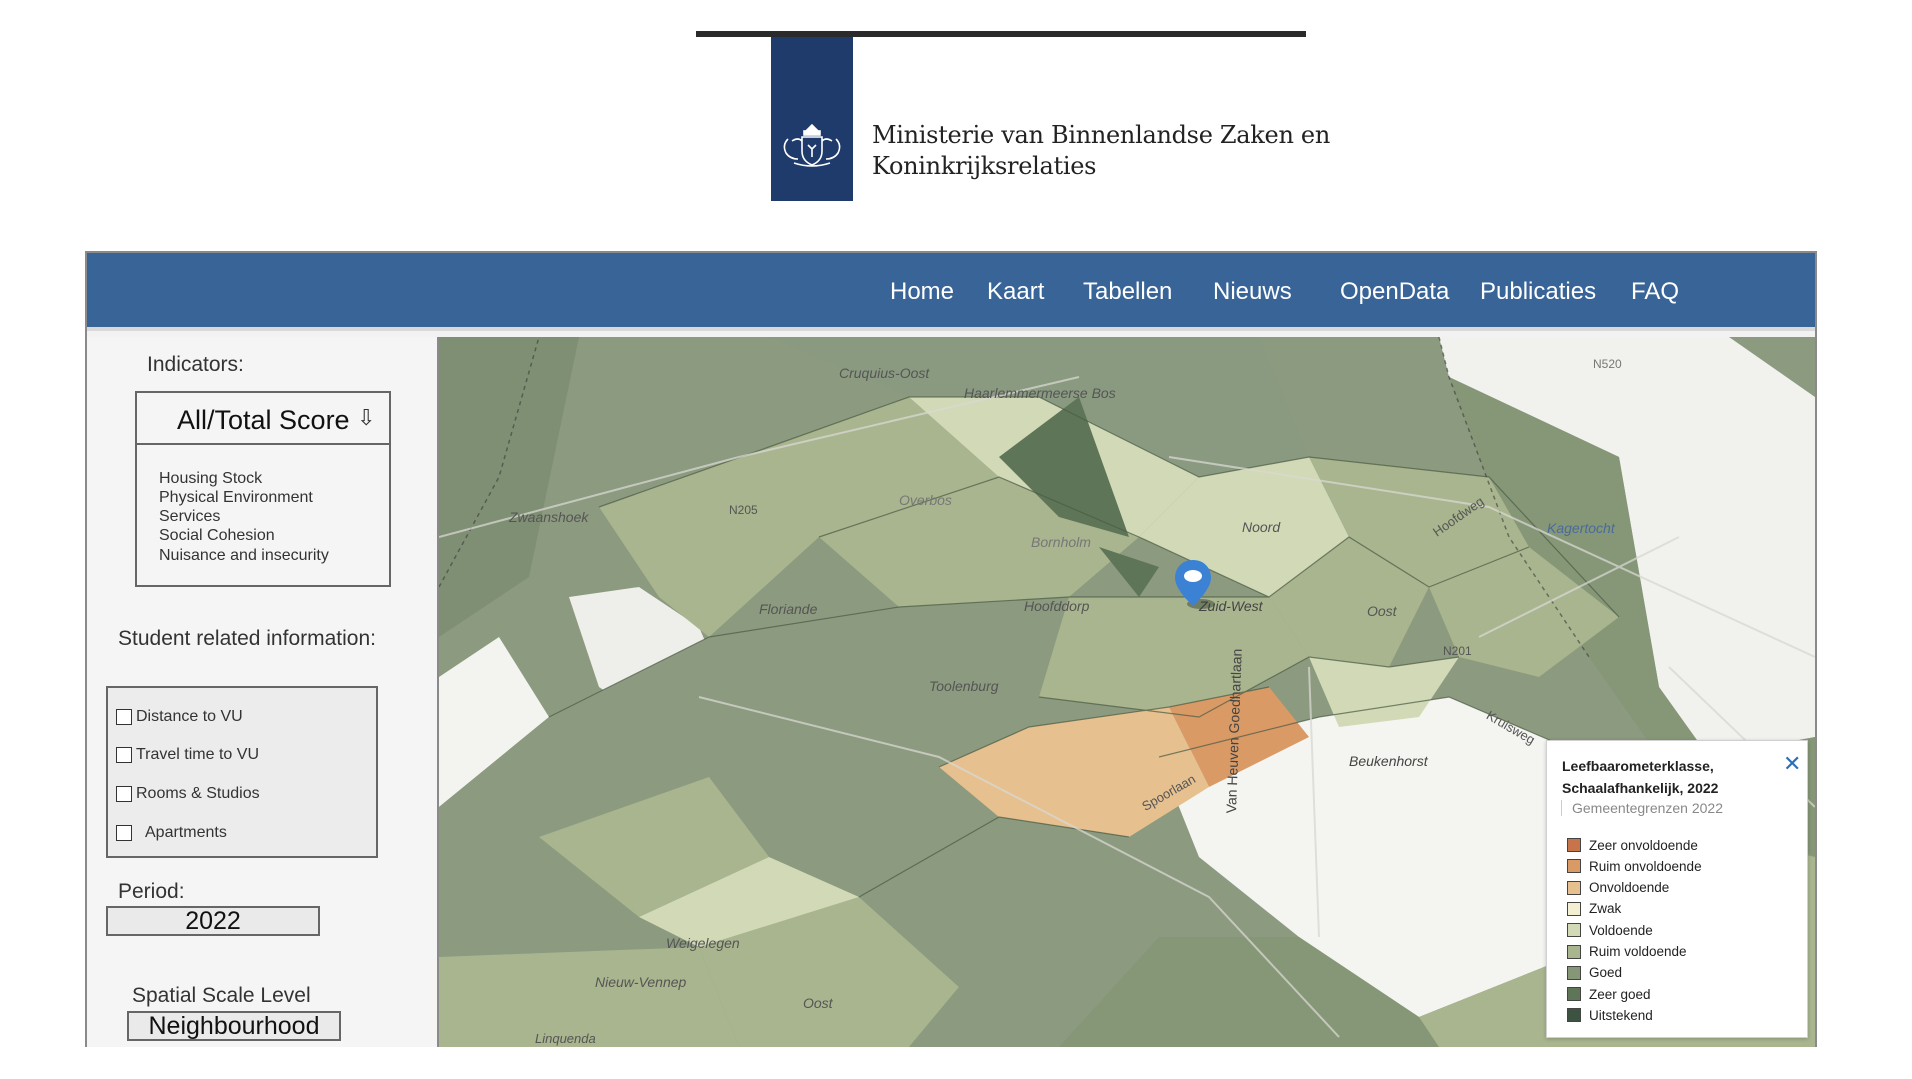  I want to click on legend-item: Goed, so click(1594, 973).